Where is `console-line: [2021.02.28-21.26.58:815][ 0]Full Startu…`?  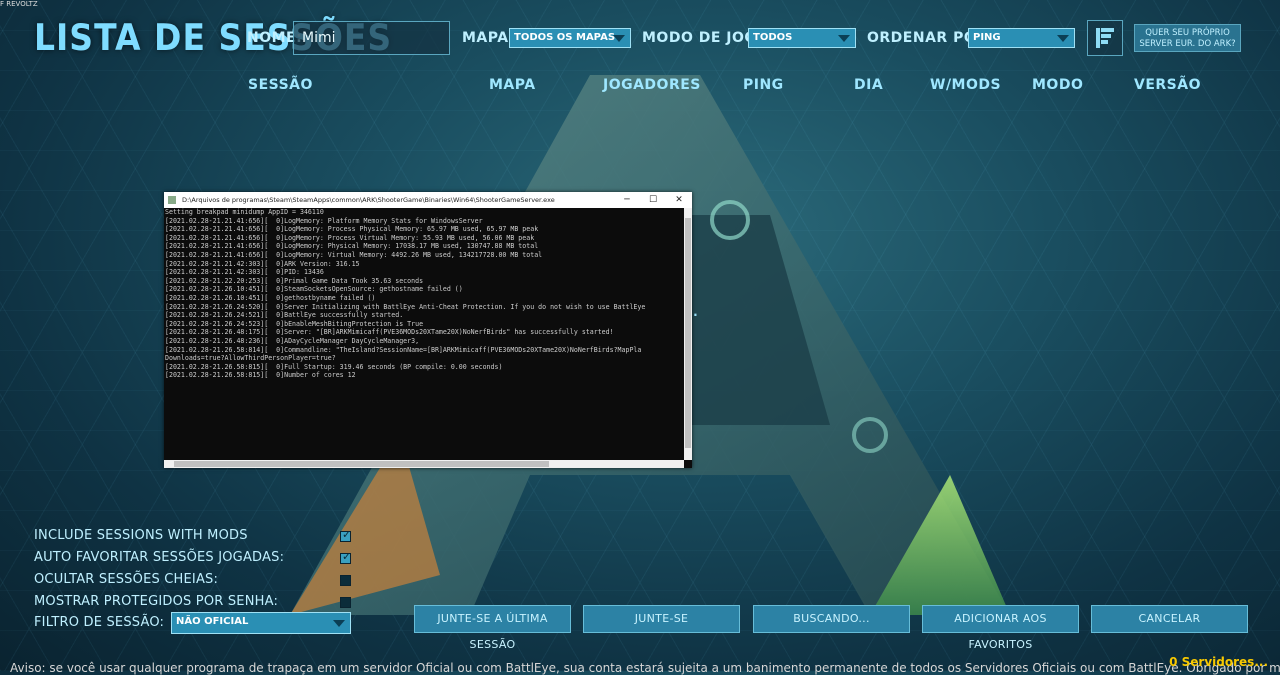 console-line: [2021.02.28-21.26.58:815][ 0]Full Startu… is located at coordinates (334, 366).